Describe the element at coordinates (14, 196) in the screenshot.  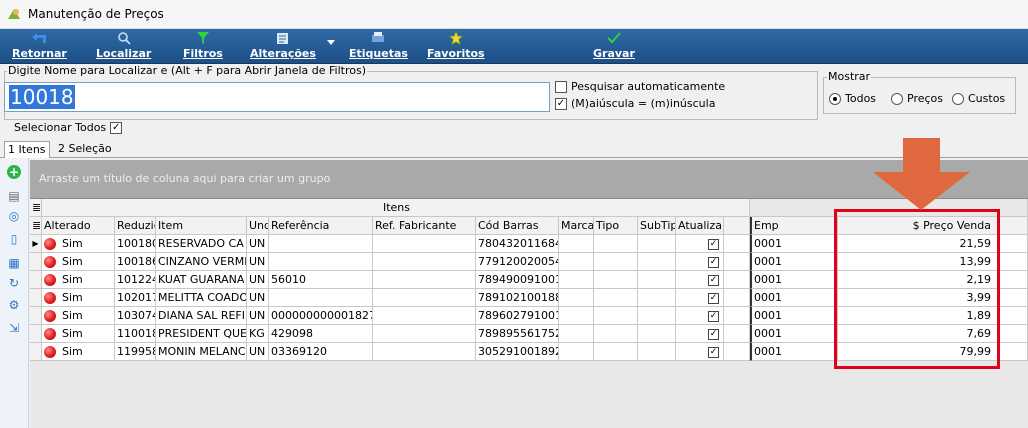
I see `trash-icon: ▤` at that location.